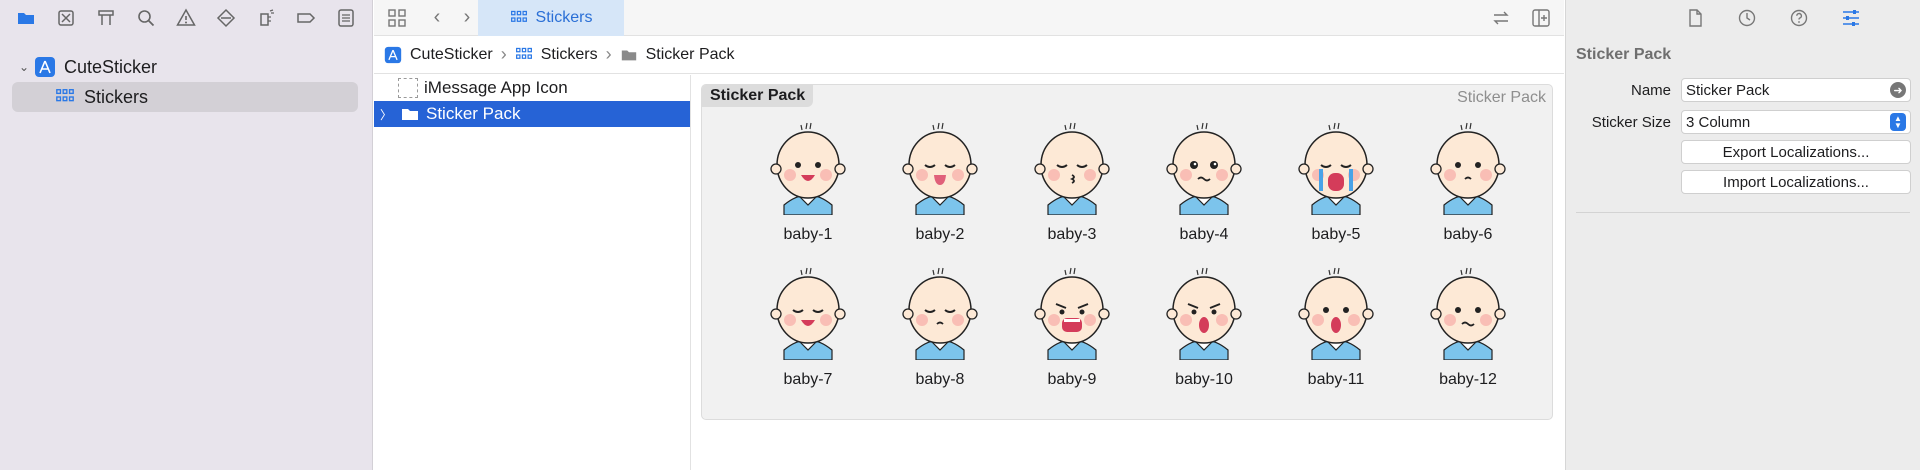 The width and height of the screenshot is (1920, 470). Describe the element at coordinates (408, 88) in the screenshot. I see `placeholder-icon` at that location.